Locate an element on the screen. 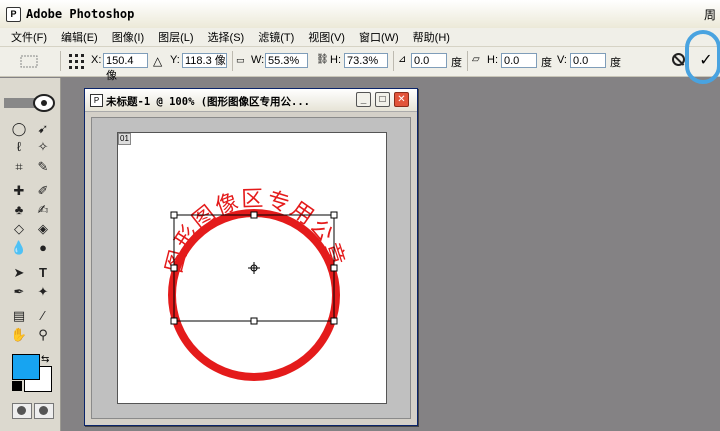 This screenshot has width=720, height=431. transform-center-icon is located at coordinates (254, 268).